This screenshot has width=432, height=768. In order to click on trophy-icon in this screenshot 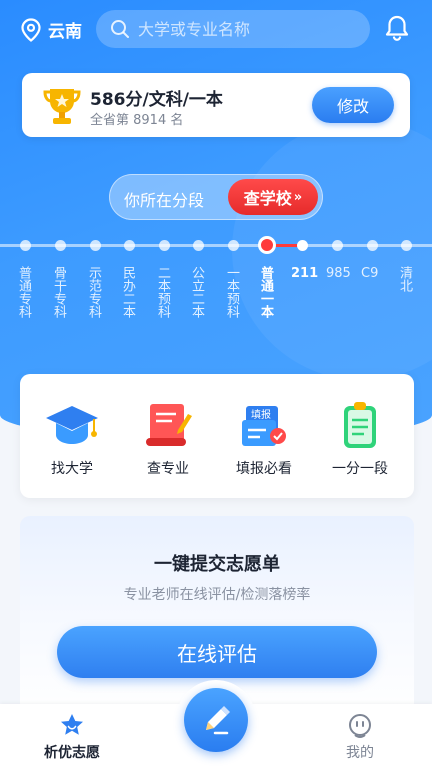, I will do `click(62, 106)`.